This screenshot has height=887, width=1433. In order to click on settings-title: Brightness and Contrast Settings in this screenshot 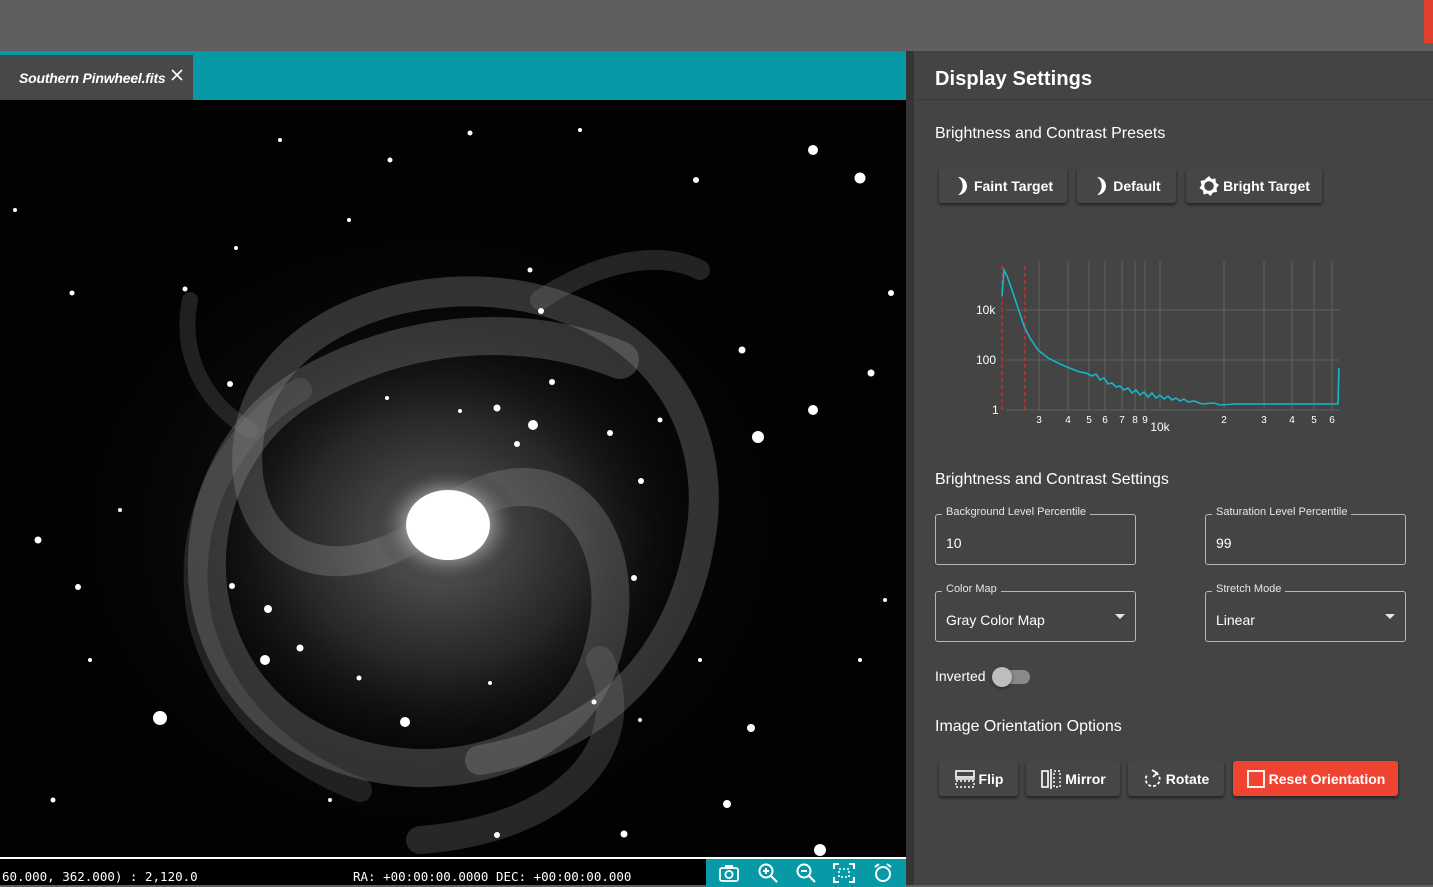, I will do `click(1052, 479)`.